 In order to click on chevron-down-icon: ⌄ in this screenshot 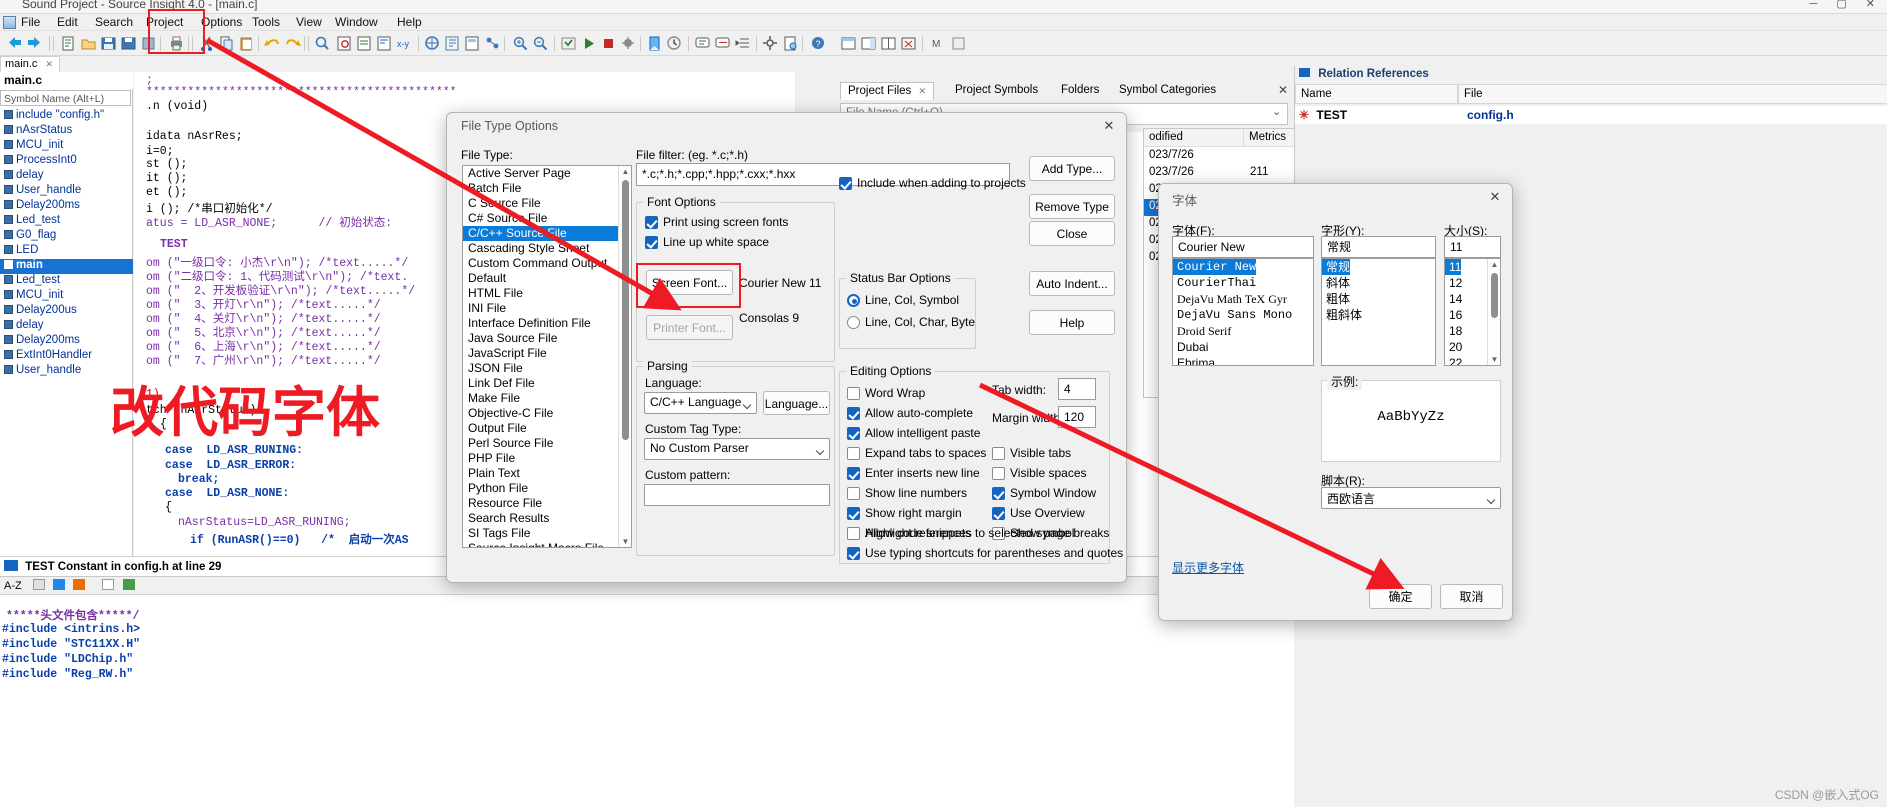, I will do `click(1276, 111)`.